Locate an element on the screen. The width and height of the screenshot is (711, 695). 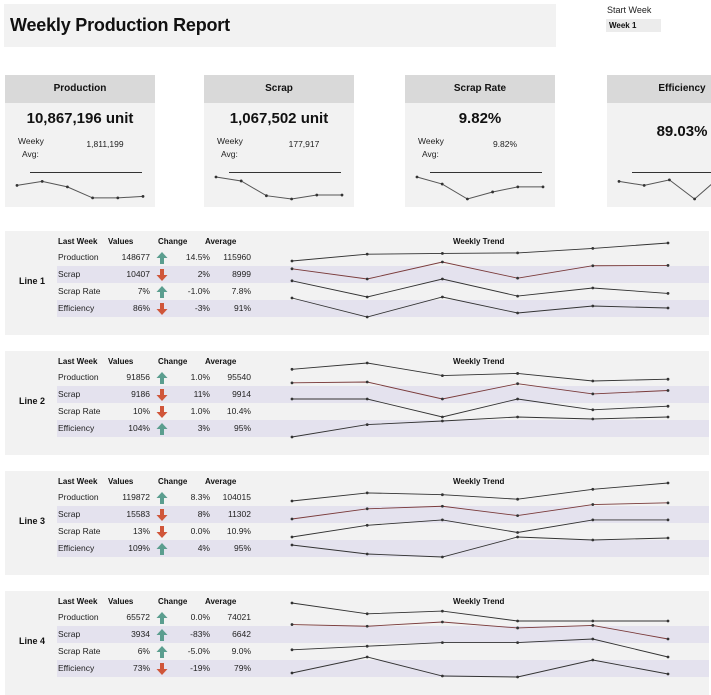
kpi-title: Efficiency is located at coordinates (659, 89).